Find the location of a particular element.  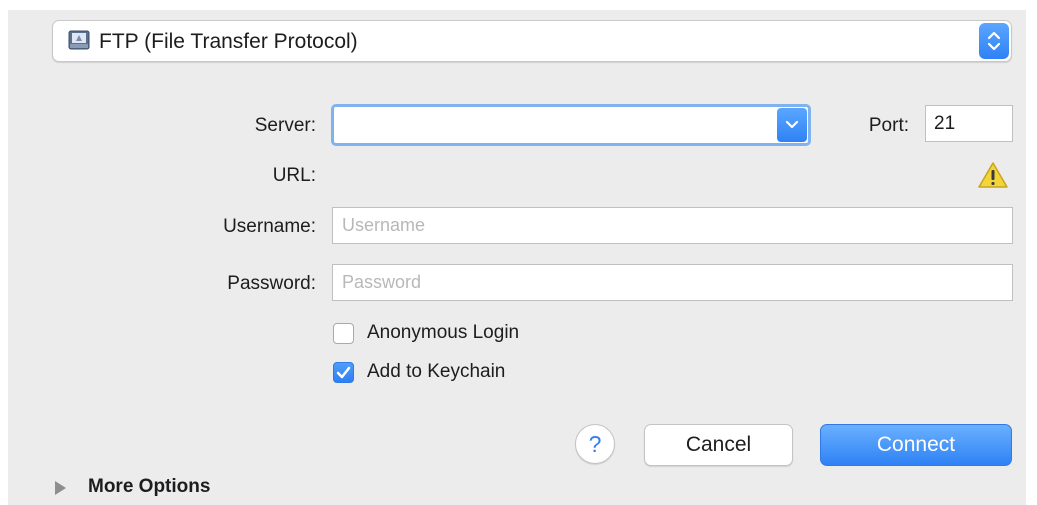

protocol-select: FTP (File Transfer Protocol) is located at coordinates (532, 41).